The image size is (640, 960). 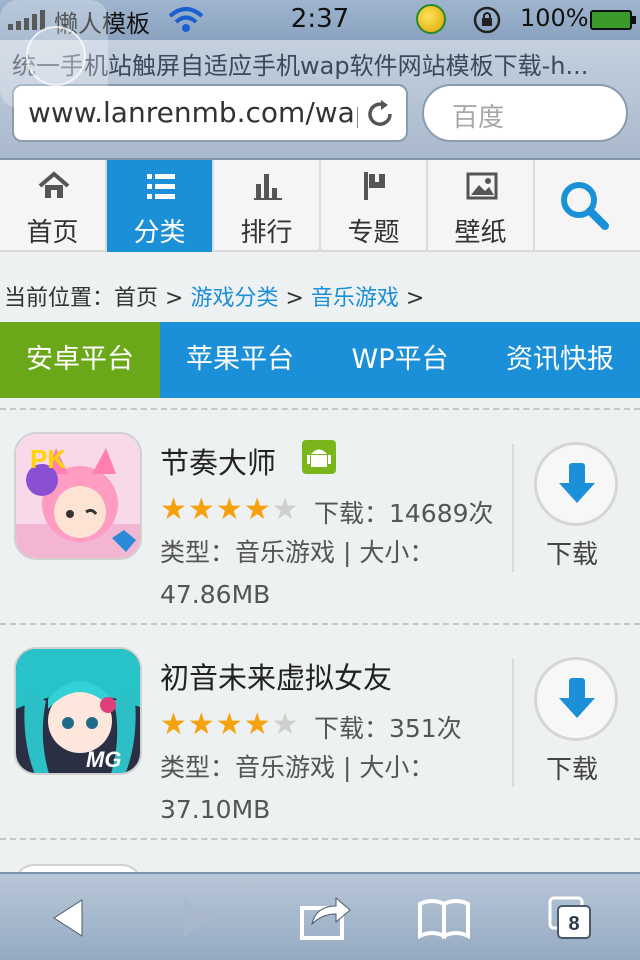 I want to click on nav-item-label: 专题, so click(x=373, y=233).